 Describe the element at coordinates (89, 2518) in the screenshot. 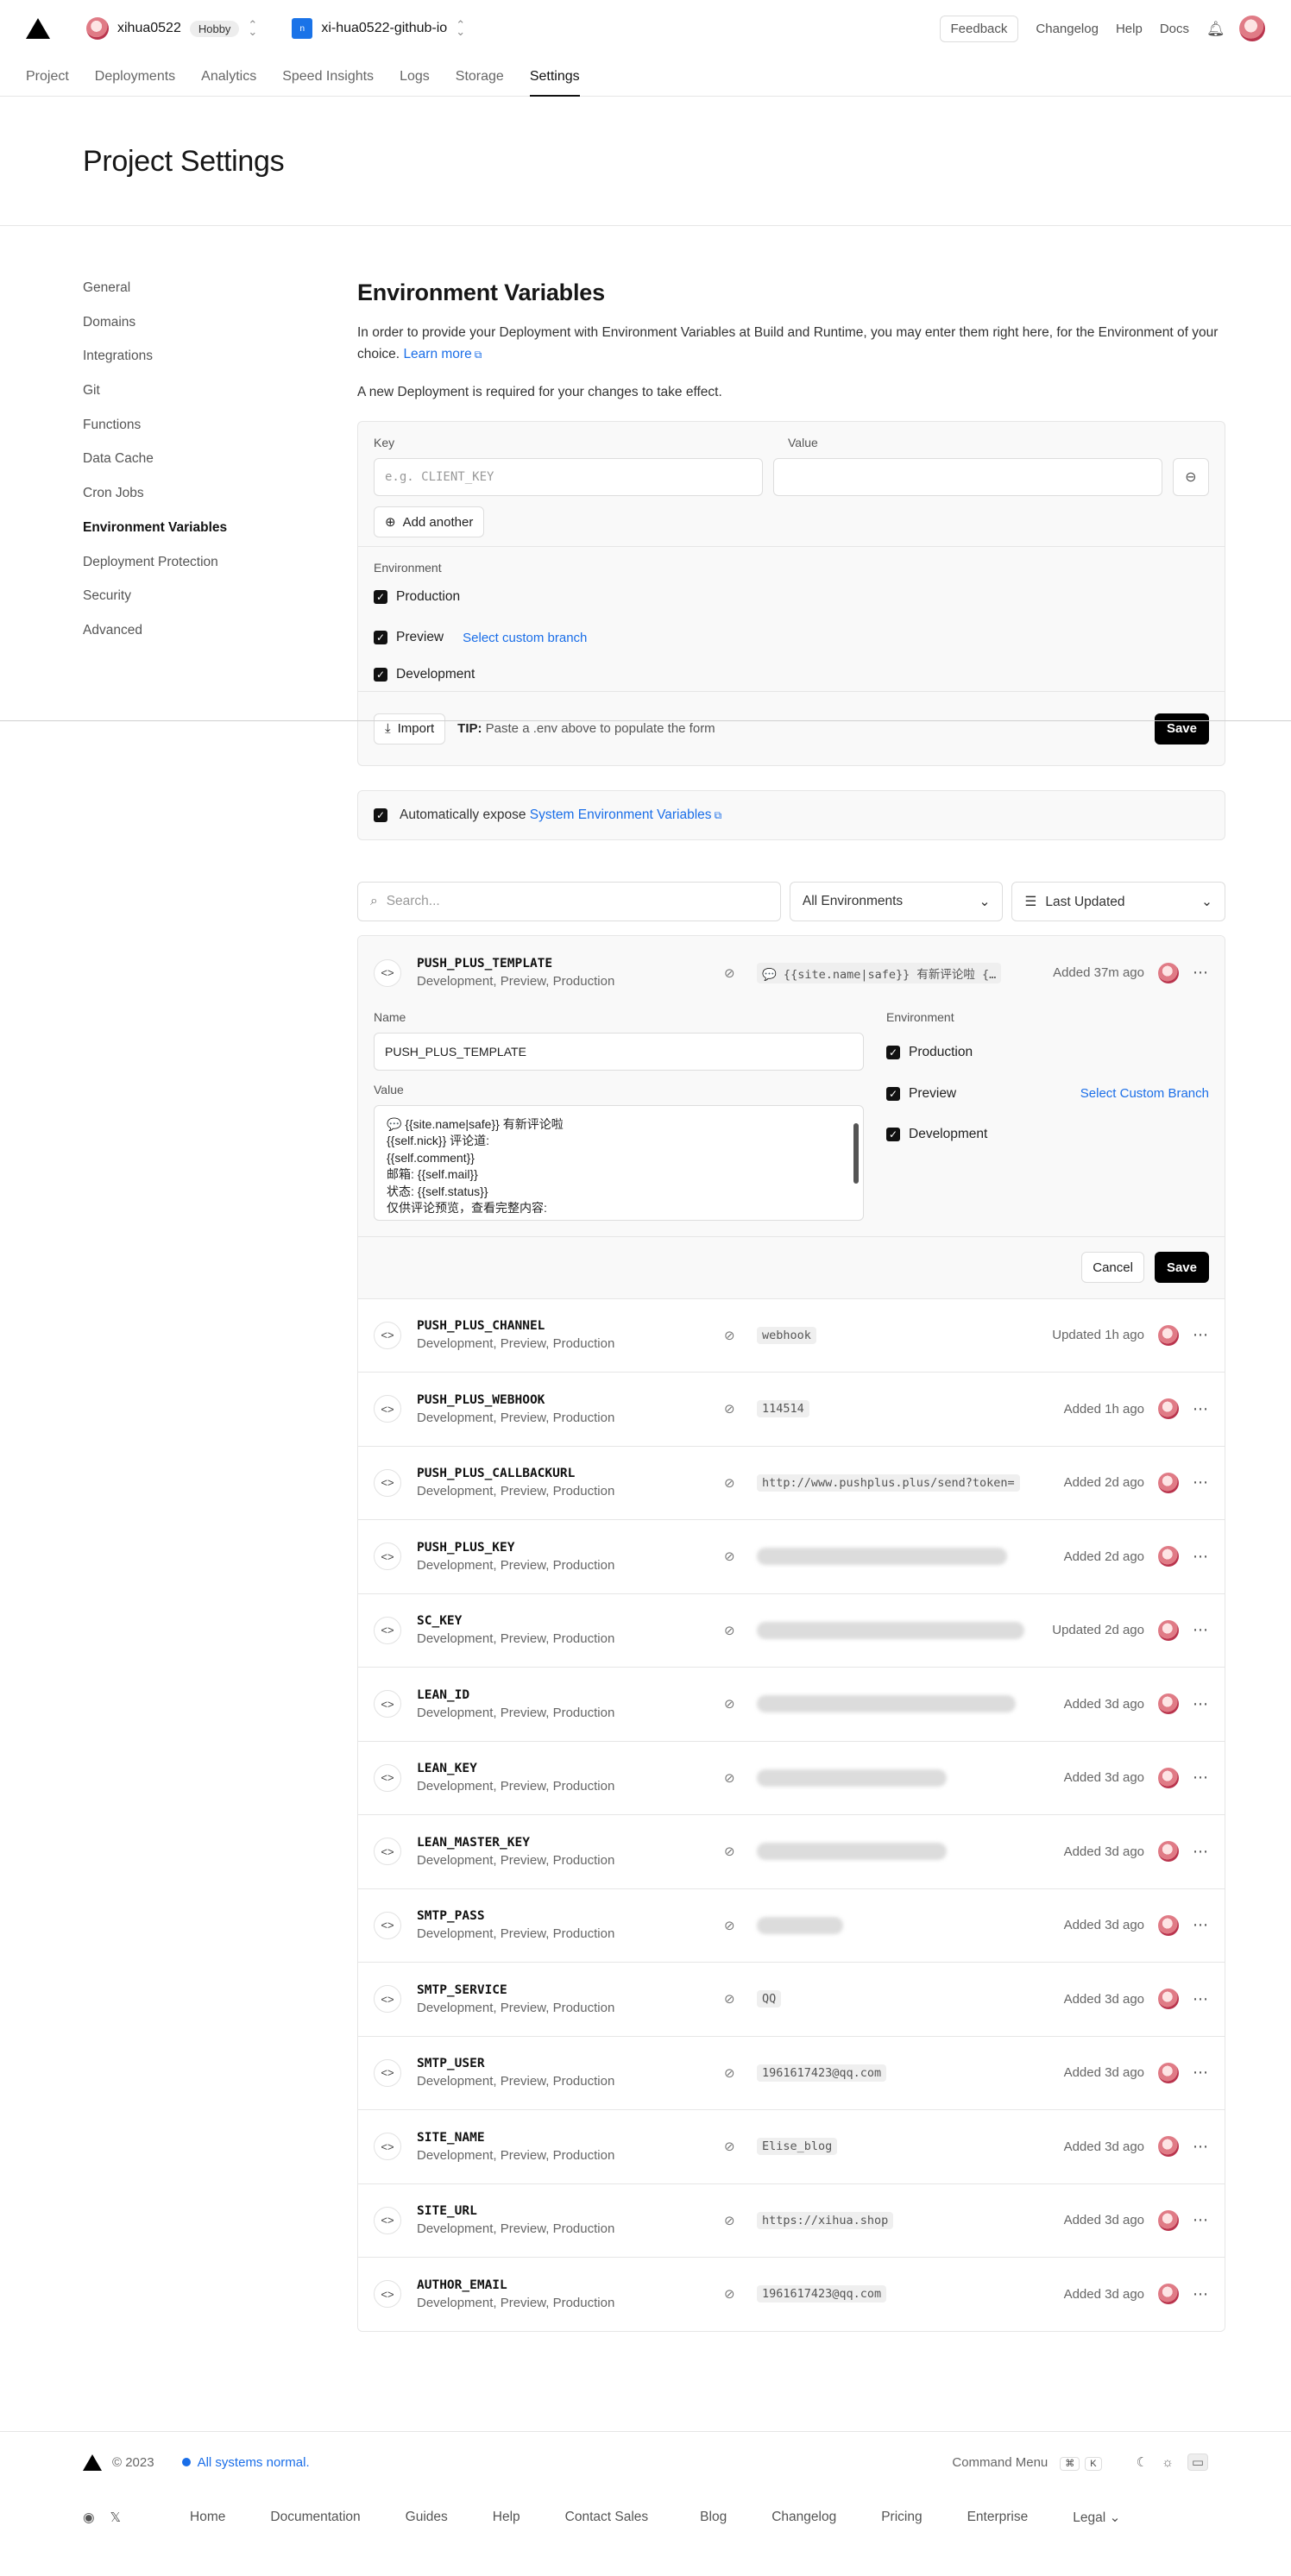

I see `github-icon: ◉` at that location.